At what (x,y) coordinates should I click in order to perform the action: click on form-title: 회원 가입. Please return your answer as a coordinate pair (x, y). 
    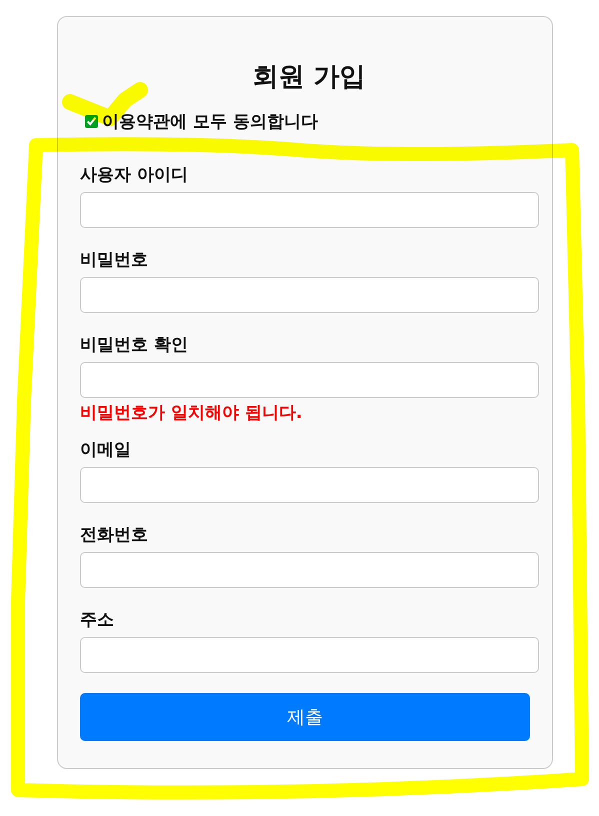
    Looking at the image, I should click on (309, 77).